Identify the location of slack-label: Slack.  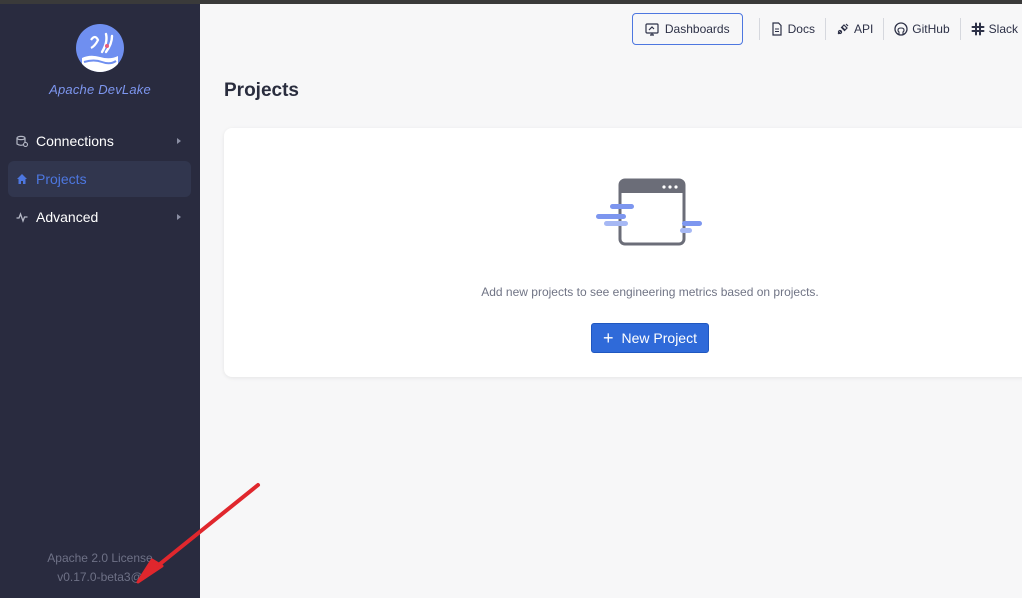
(1003, 29).